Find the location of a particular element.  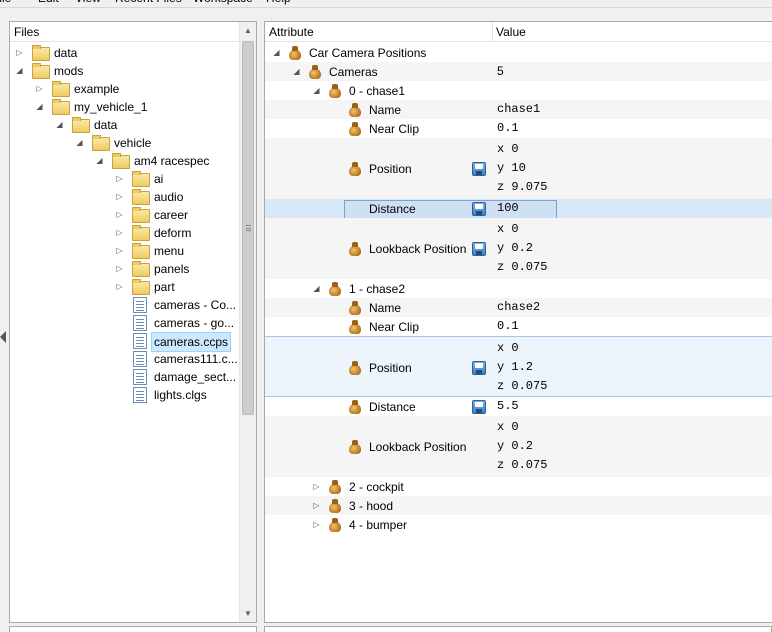

tree-folder: ▷ part is located at coordinates (124, 287).